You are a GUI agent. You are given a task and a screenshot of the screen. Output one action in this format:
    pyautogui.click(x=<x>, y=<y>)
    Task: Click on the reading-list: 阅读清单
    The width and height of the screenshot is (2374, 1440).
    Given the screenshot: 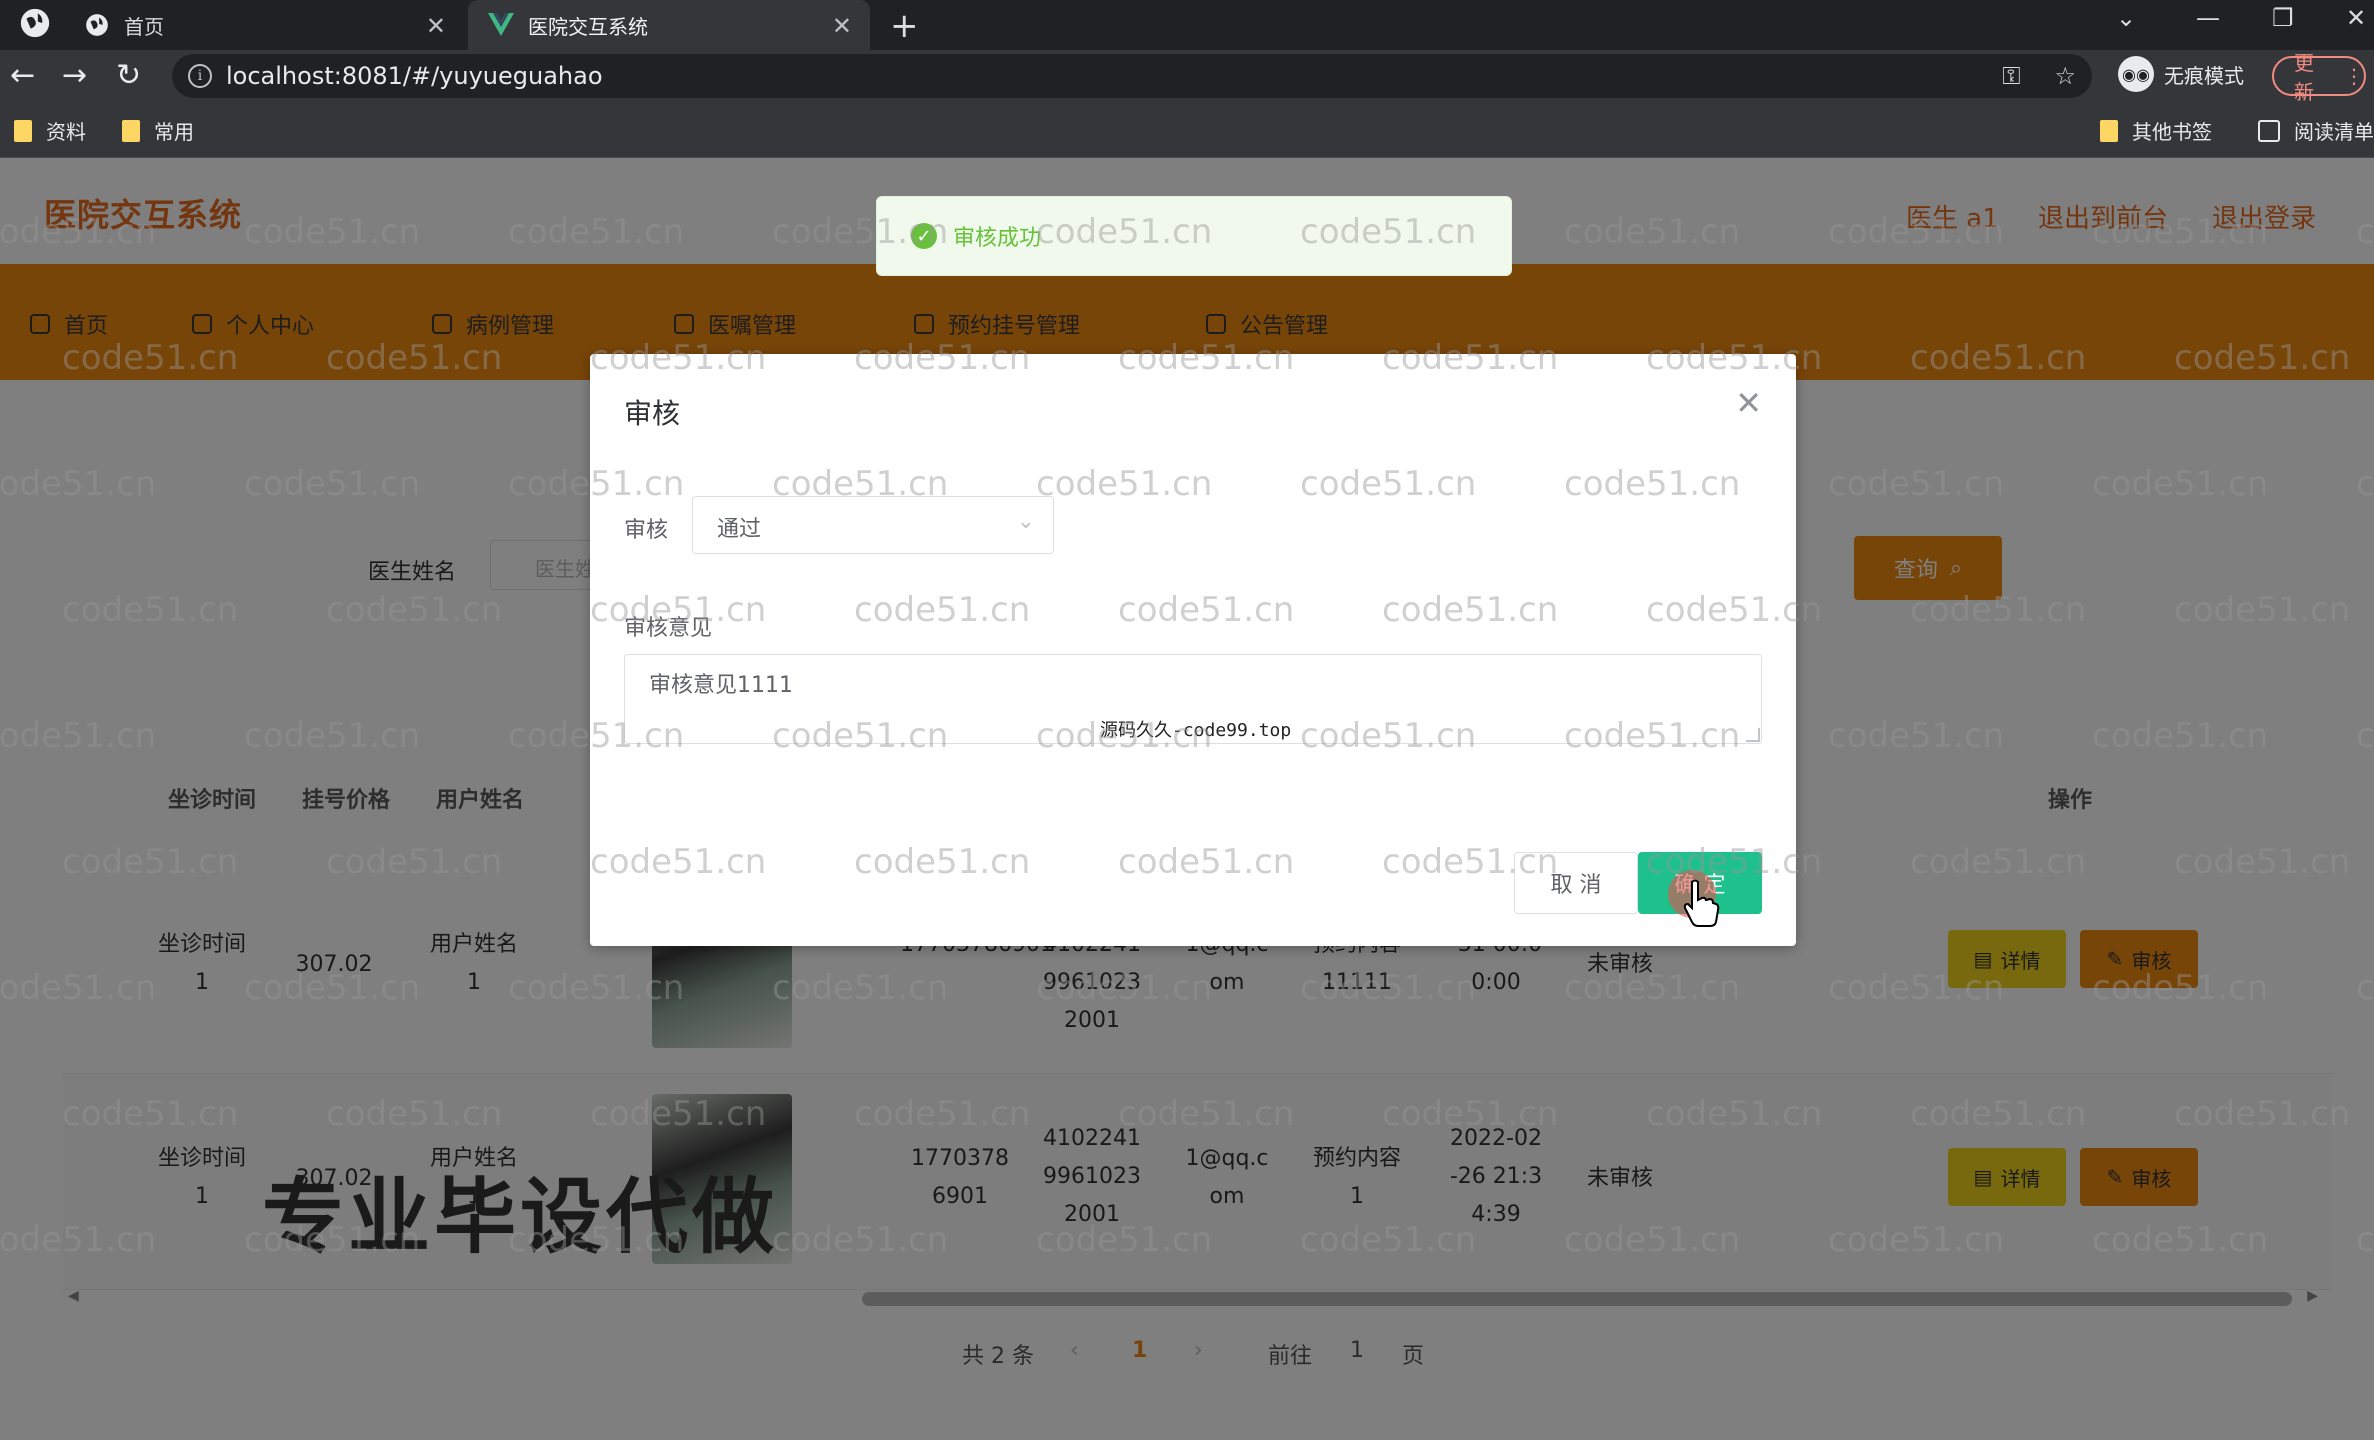 What is the action you would take?
    pyautogui.click(x=2316, y=130)
    